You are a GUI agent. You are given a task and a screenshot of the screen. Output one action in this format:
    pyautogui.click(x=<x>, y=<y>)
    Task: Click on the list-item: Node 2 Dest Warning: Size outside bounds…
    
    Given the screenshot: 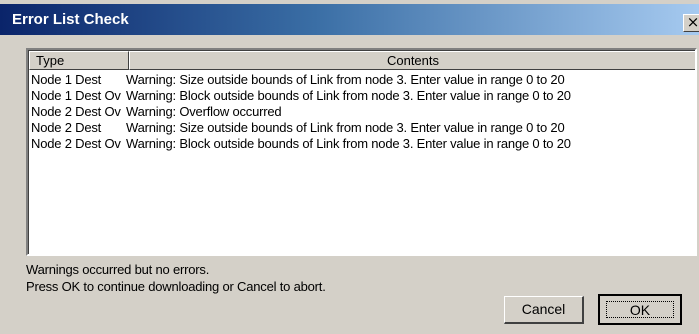 What is the action you would take?
    pyautogui.click(x=363, y=128)
    